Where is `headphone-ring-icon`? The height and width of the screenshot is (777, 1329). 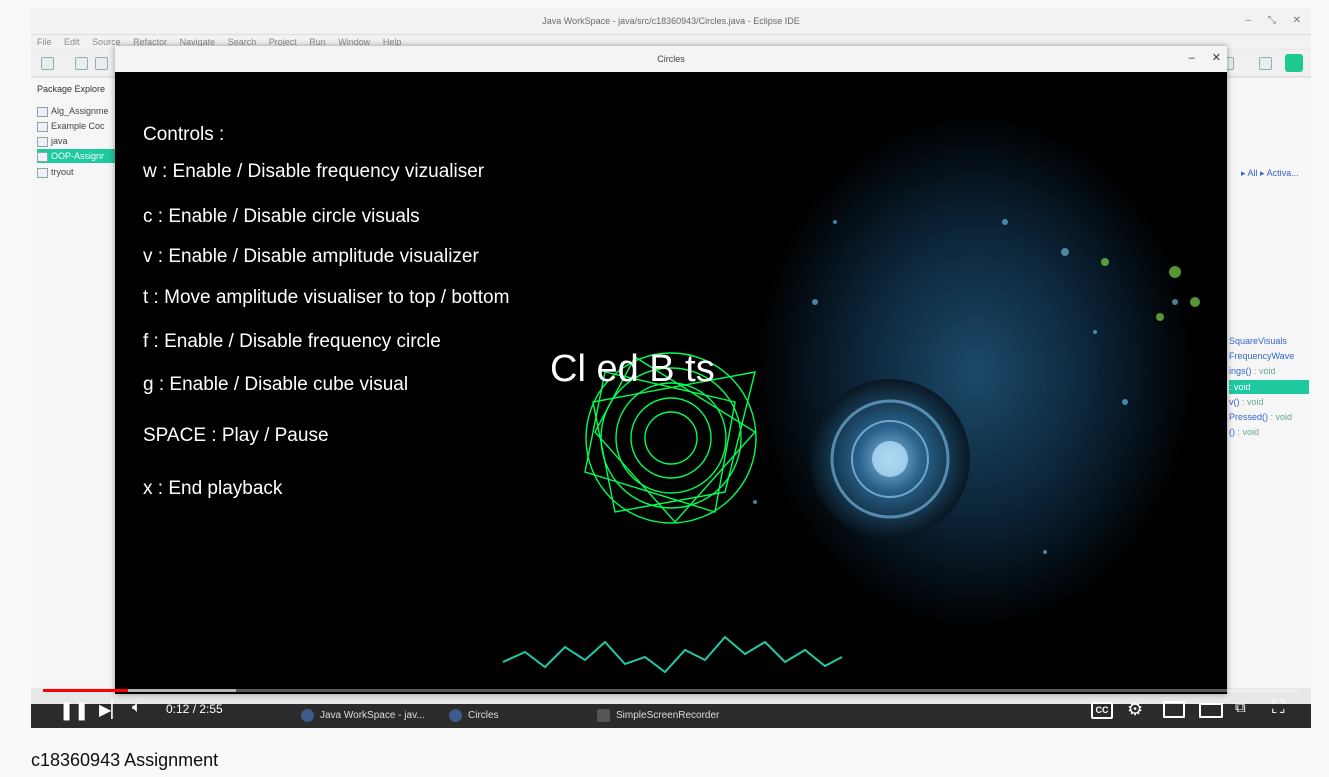
headphone-ring-icon is located at coordinates (890, 459).